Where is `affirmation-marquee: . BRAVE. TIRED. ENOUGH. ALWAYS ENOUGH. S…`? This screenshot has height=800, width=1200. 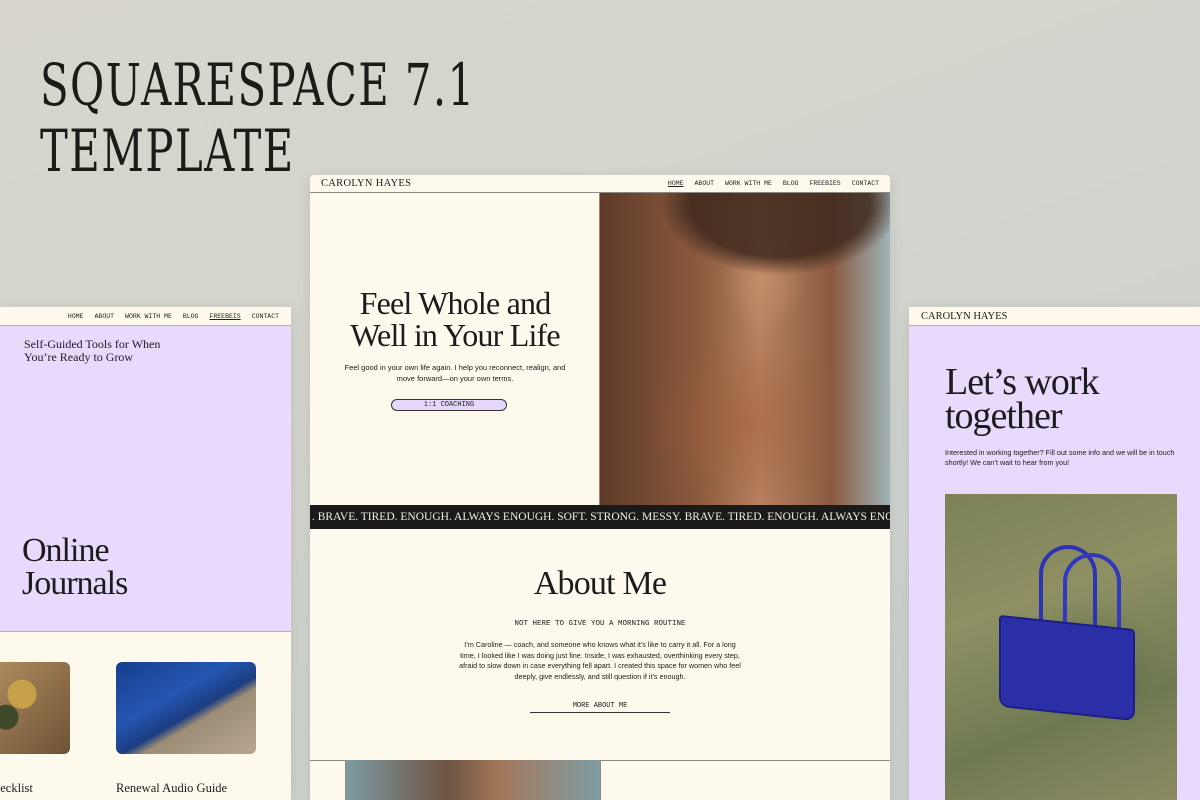
affirmation-marquee: . BRAVE. TIRED. ENOUGH. ALWAYS ENOUGH. S… is located at coordinates (600, 517).